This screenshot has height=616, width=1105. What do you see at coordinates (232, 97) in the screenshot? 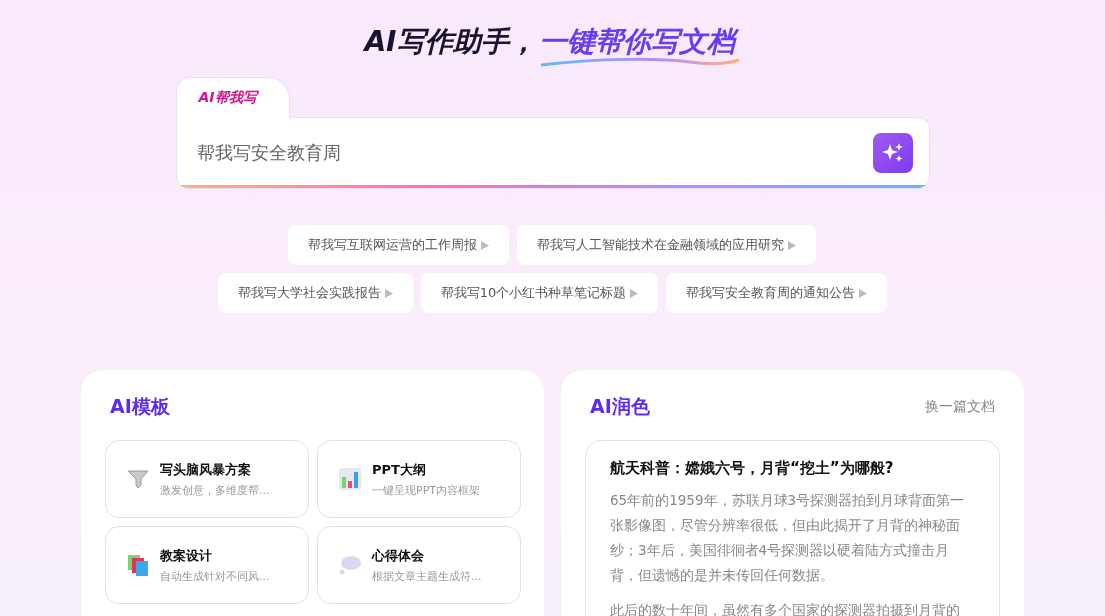
I see `ai-write-tab: AI帮我写` at bounding box center [232, 97].